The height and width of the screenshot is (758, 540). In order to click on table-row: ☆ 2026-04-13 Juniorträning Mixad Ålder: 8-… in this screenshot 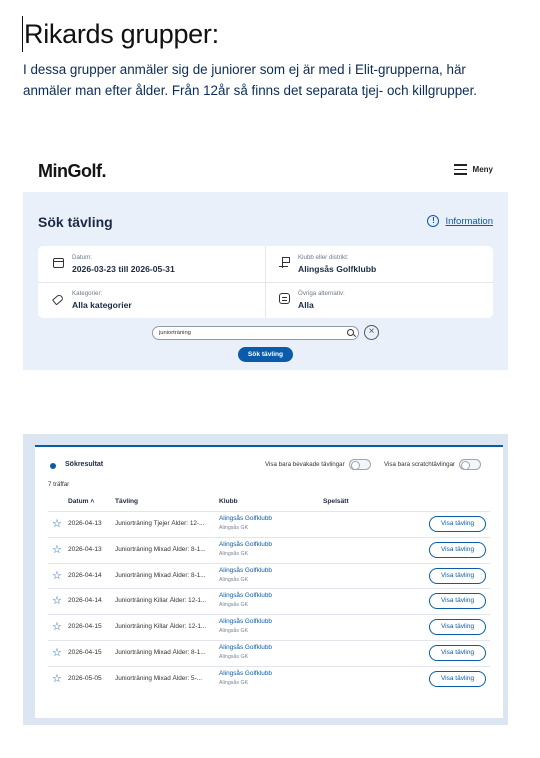, I will do `click(269, 549)`.